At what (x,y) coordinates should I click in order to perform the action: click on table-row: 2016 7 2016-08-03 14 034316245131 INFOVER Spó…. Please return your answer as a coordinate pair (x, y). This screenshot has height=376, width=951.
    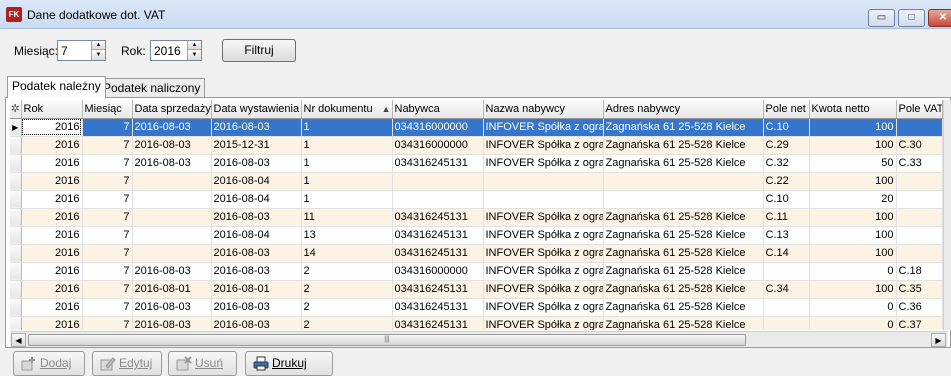
    Looking at the image, I should click on (479, 253).